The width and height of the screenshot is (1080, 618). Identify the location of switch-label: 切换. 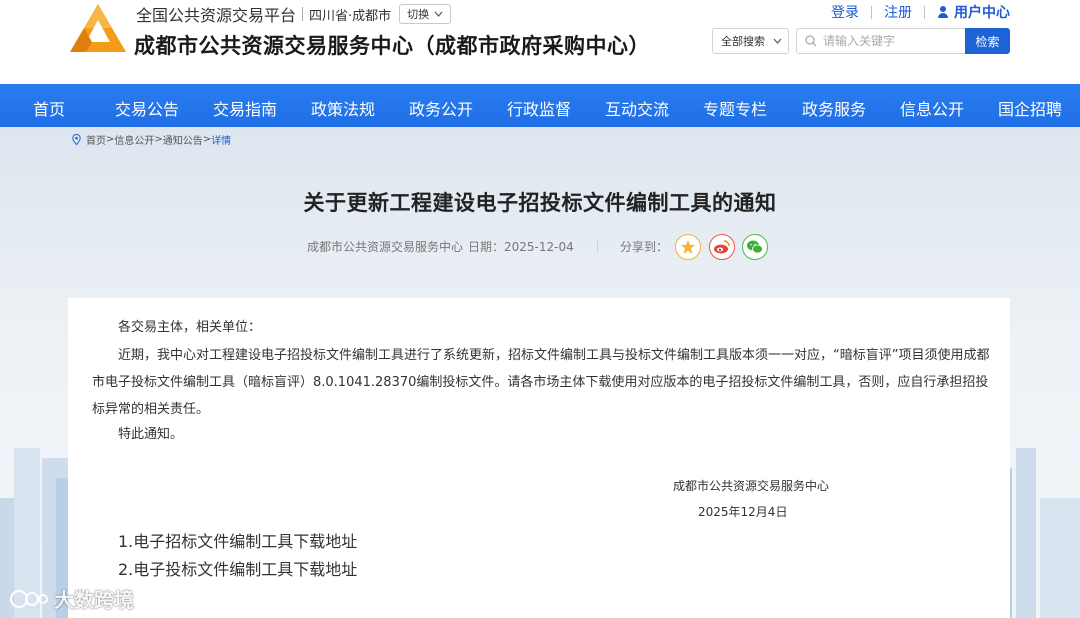
(418, 14).